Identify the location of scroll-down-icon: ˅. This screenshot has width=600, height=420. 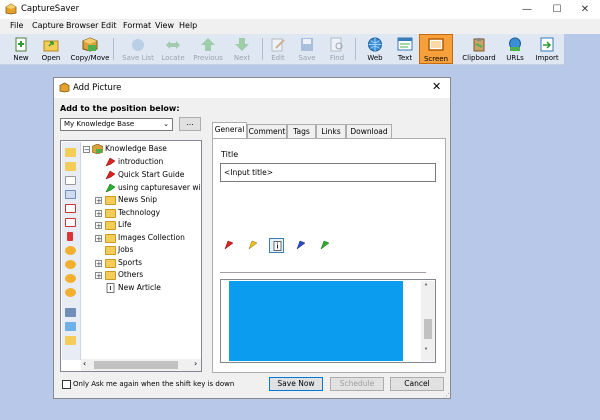
(426, 351).